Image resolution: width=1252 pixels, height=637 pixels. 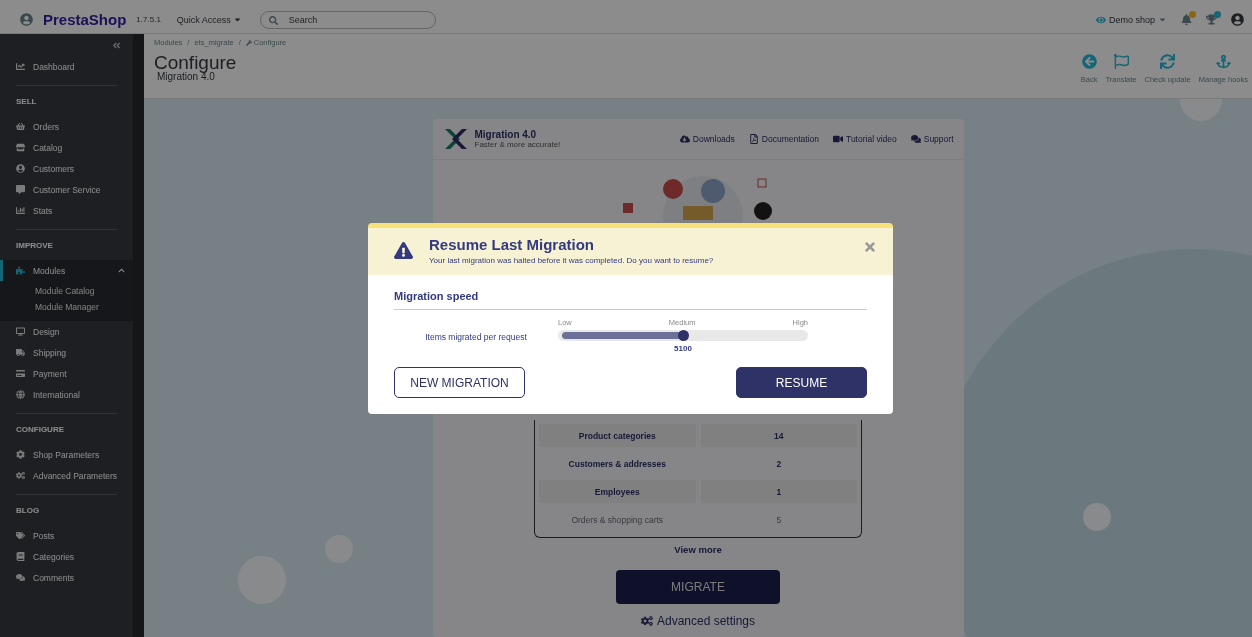 I want to click on sidebar-section-title: SELL, so click(x=66, y=100).